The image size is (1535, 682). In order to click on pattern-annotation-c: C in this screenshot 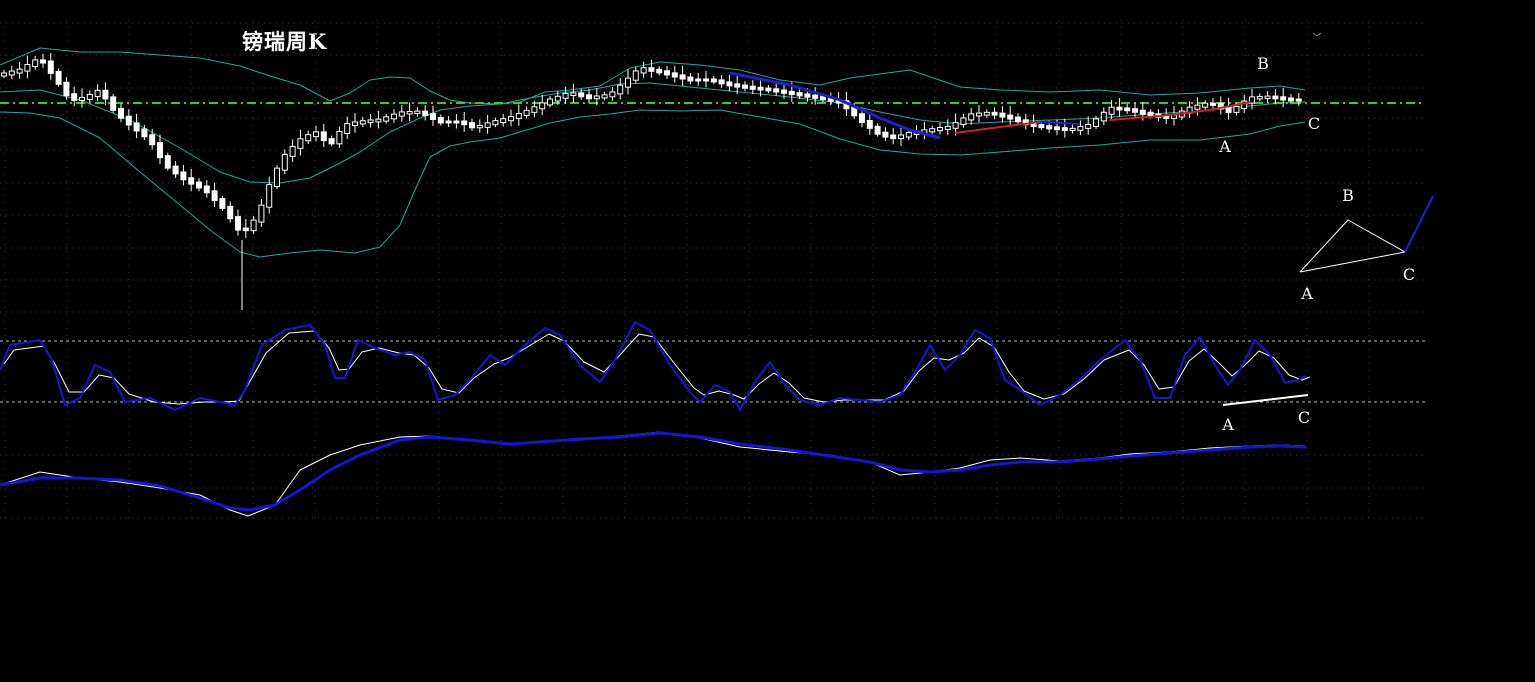, I will do `click(1409, 274)`.